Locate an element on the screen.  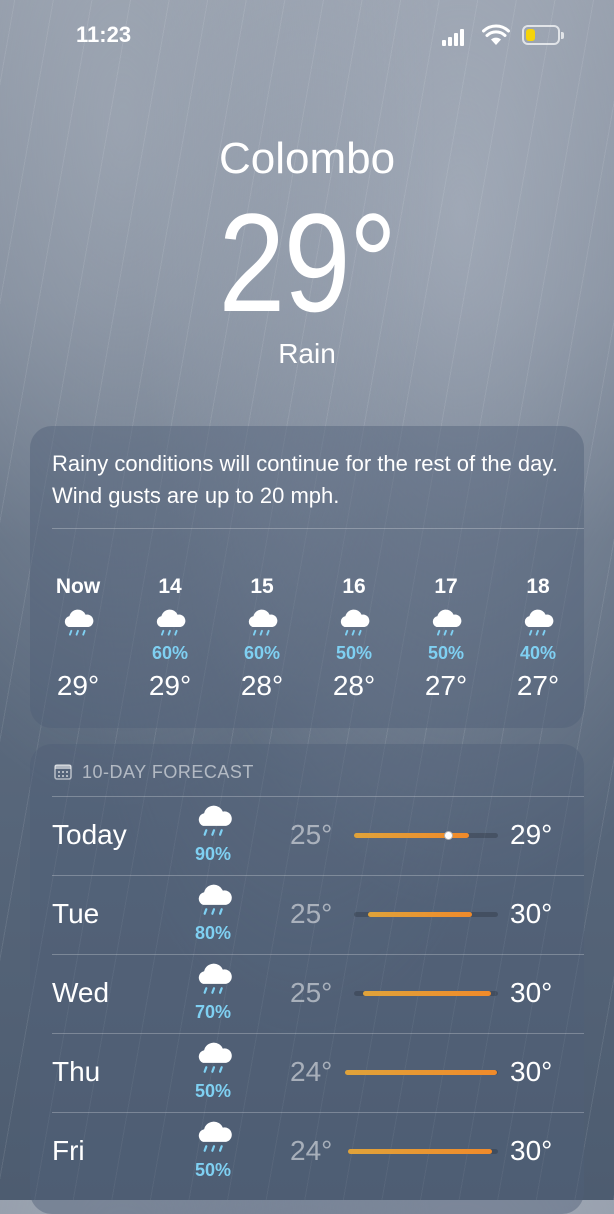
hourly-item: 17 50% 27° is located at coordinates (446, 637).